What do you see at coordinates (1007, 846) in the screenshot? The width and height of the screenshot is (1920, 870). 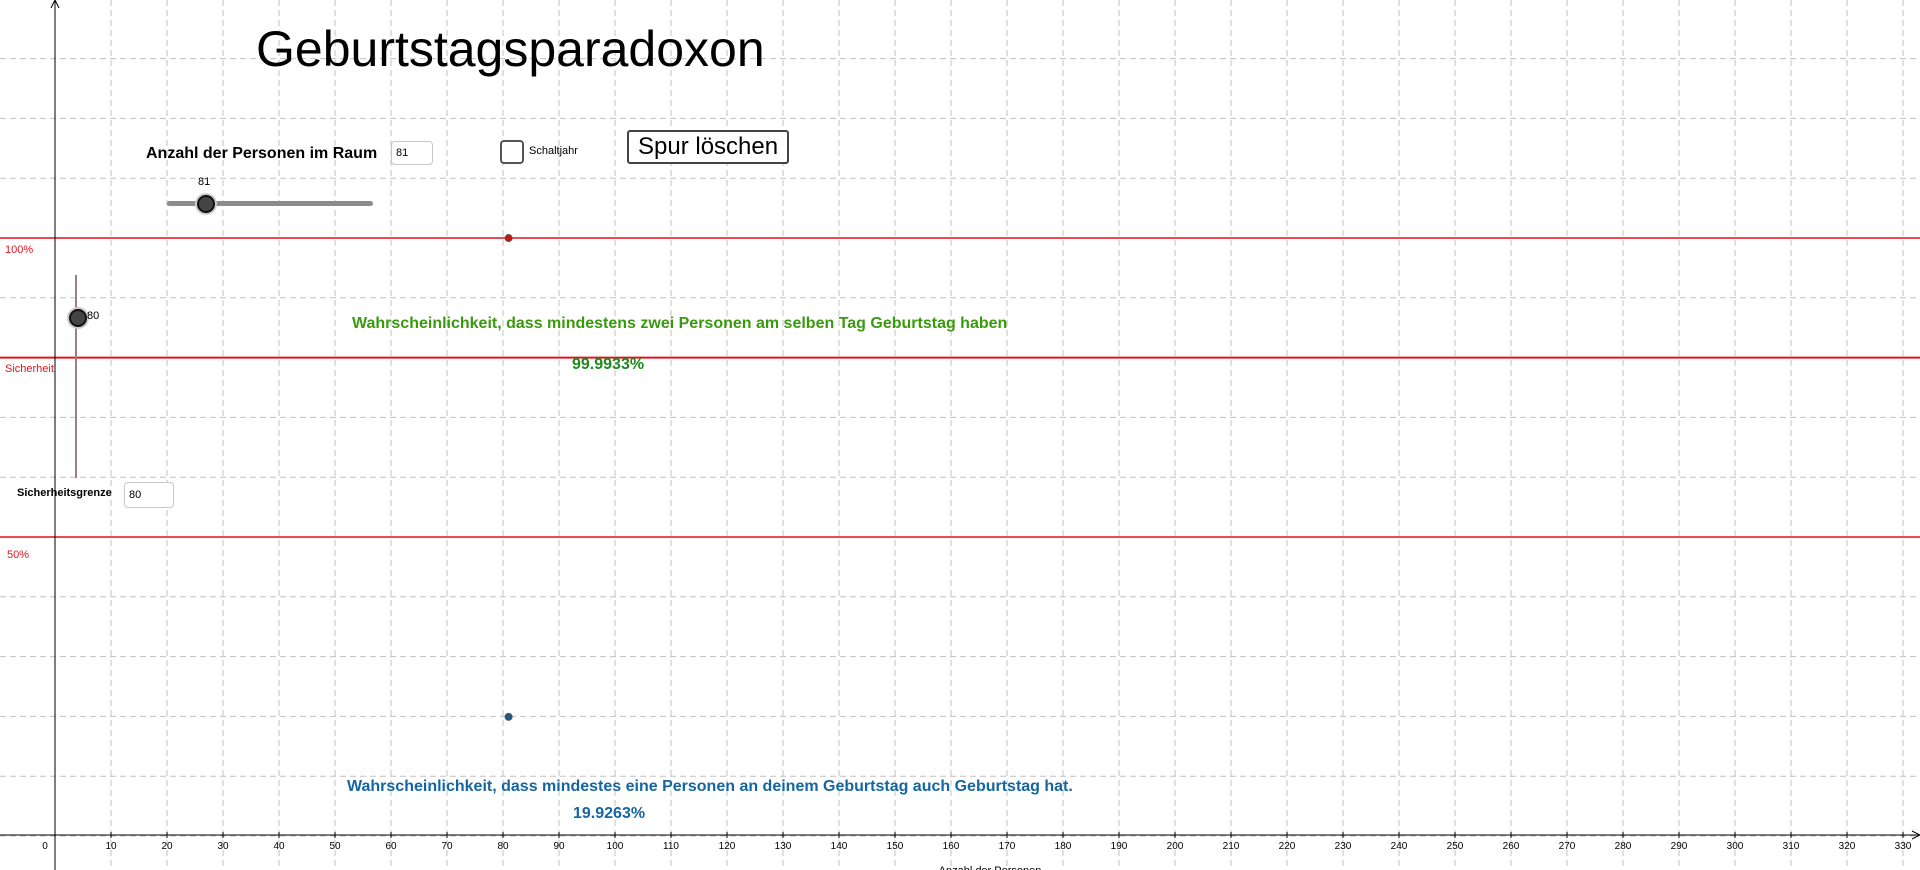 I see `x-tick-label: 170` at bounding box center [1007, 846].